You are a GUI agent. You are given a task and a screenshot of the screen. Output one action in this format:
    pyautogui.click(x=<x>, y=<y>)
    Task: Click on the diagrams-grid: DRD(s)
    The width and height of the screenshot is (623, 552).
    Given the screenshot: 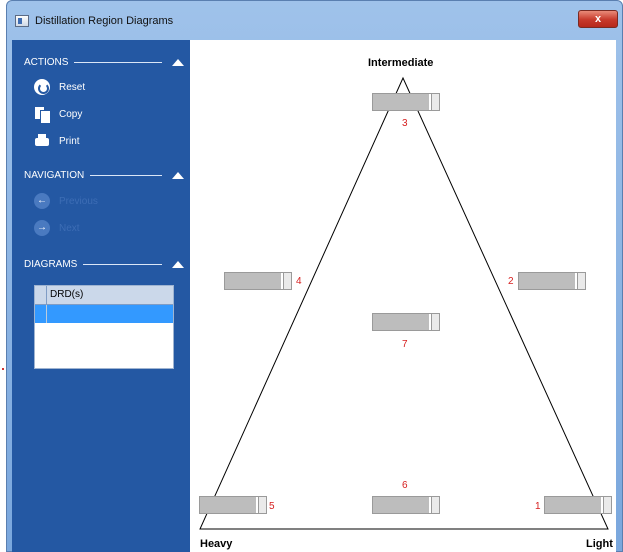 What is the action you would take?
    pyautogui.click(x=104, y=327)
    